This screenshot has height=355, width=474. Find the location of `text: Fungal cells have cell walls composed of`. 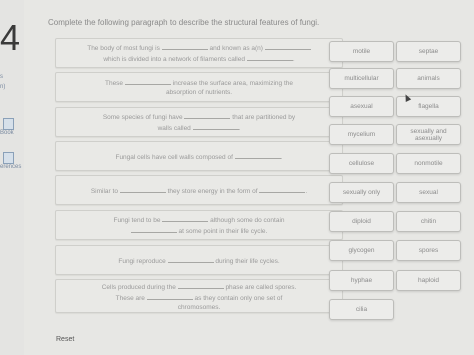

text: Fungal cells have cell walls composed of is located at coordinates (174, 157).